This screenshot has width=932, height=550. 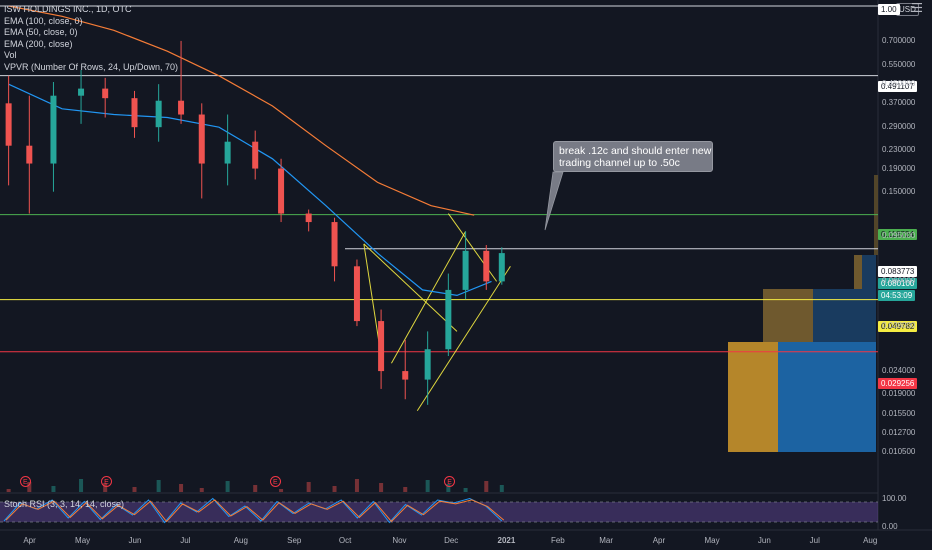 I want to click on stoch-rsi-label: Stoch RSI (3, 3, 14, 14, close), so click(x=64, y=504).